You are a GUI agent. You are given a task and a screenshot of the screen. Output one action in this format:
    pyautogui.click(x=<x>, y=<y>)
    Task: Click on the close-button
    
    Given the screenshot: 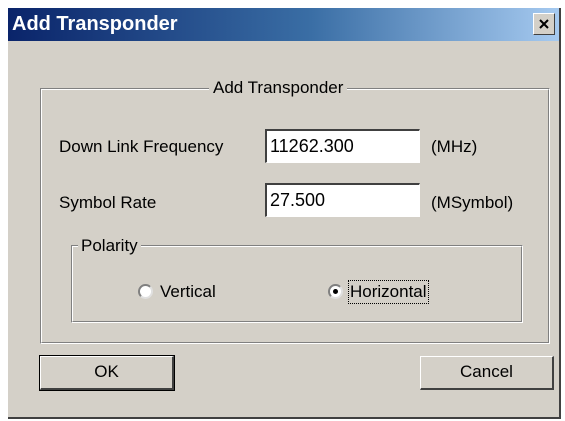 What is the action you would take?
    pyautogui.click(x=544, y=24)
    